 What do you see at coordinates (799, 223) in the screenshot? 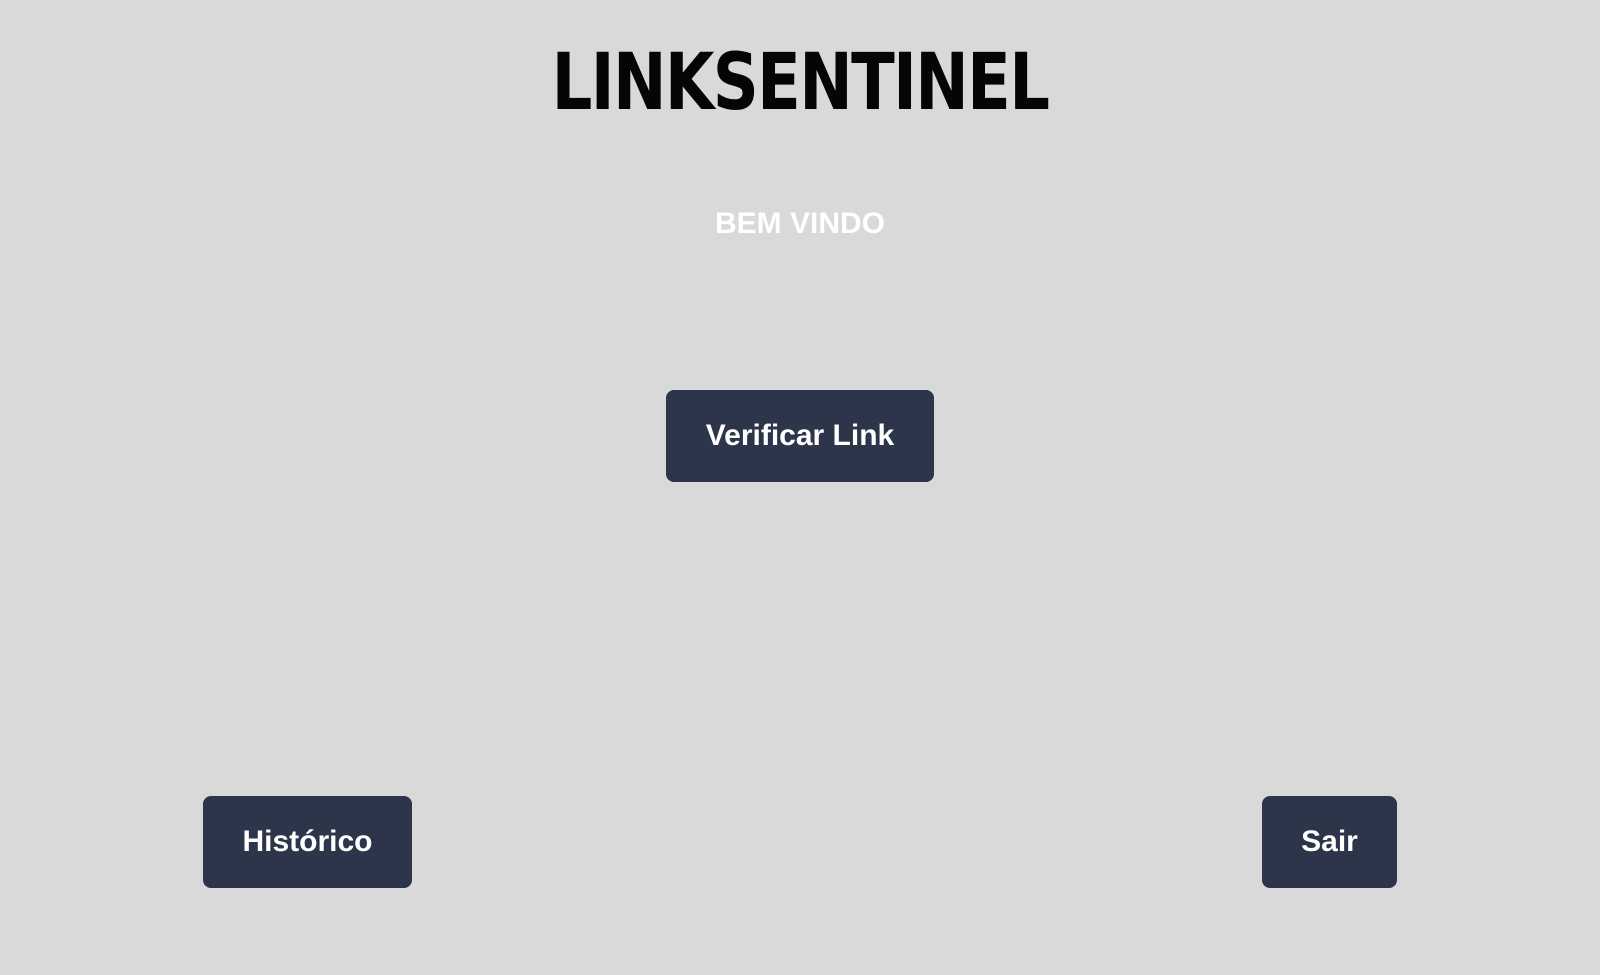
I see `welcome-heading: BEM VINDO` at bounding box center [799, 223].